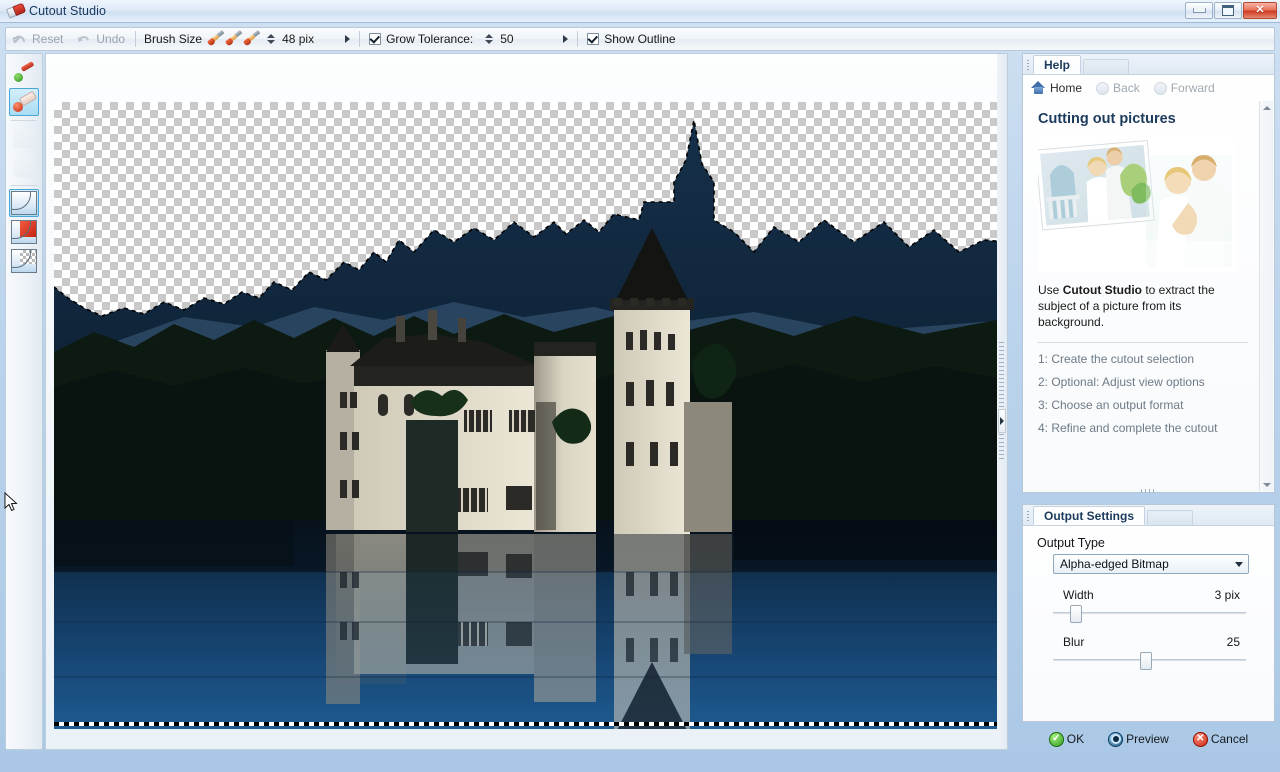 The width and height of the screenshot is (1280, 772). What do you see at coordinates (565, 39) in the screenshot?
I see `grow-tolerance-more-arrow-icon` at bounding box center [565, 39].